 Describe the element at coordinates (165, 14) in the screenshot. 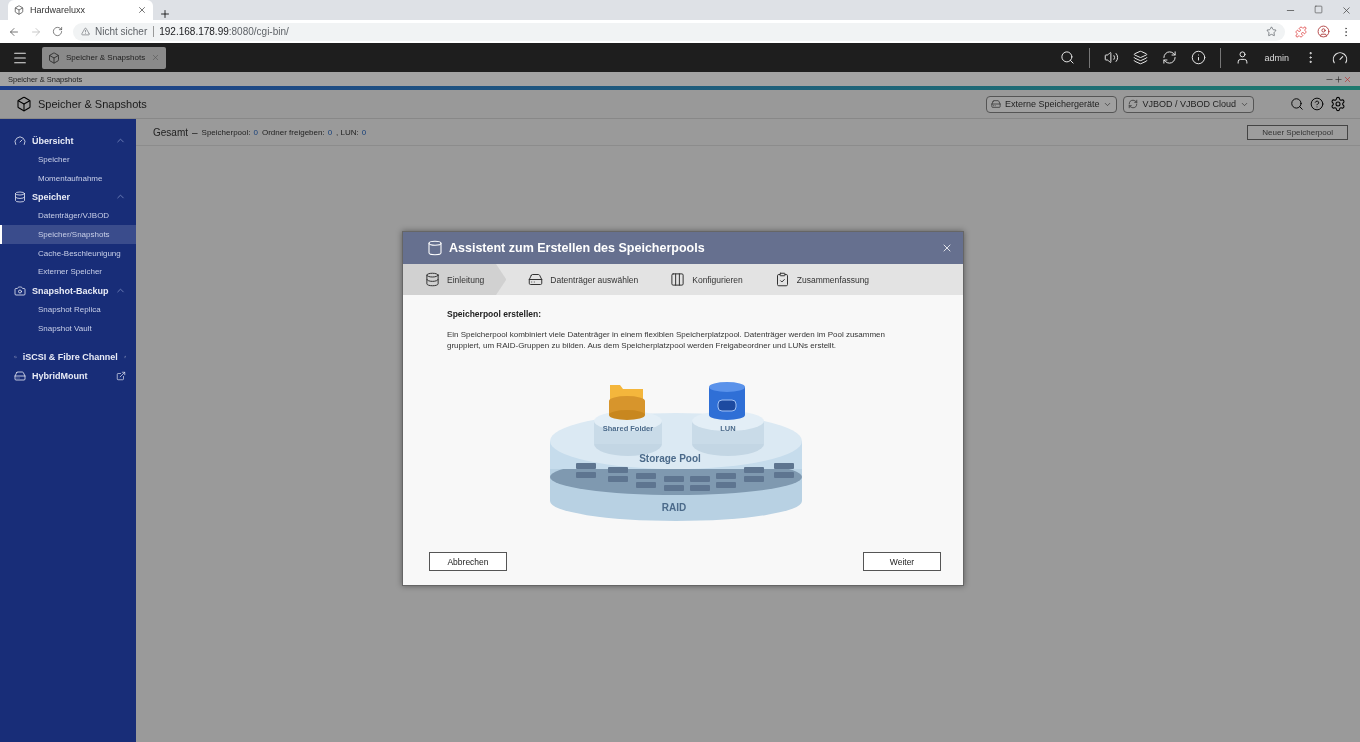

I see `new-tab-icon` at that location.